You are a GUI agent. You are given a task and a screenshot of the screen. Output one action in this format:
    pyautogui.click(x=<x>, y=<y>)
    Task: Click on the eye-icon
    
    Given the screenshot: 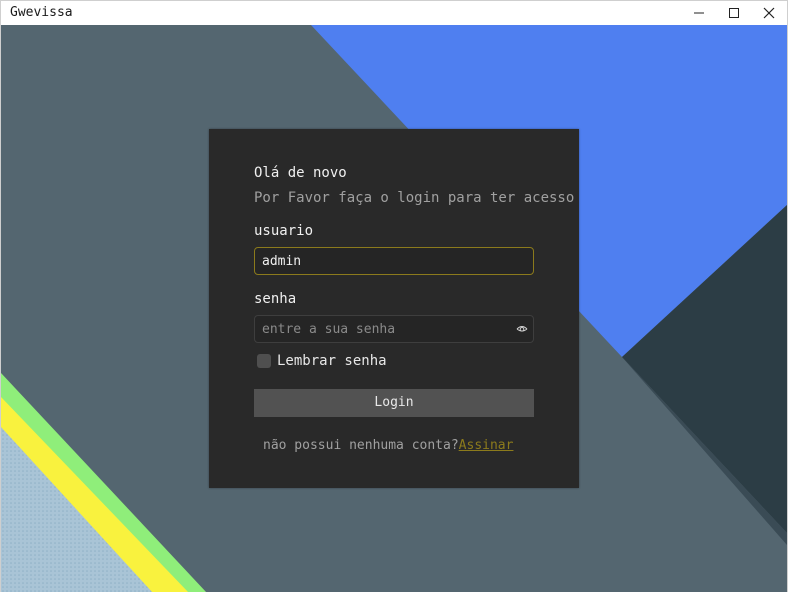 What is the action you would take?
    pyautogui.click(x=522, y=329)
    